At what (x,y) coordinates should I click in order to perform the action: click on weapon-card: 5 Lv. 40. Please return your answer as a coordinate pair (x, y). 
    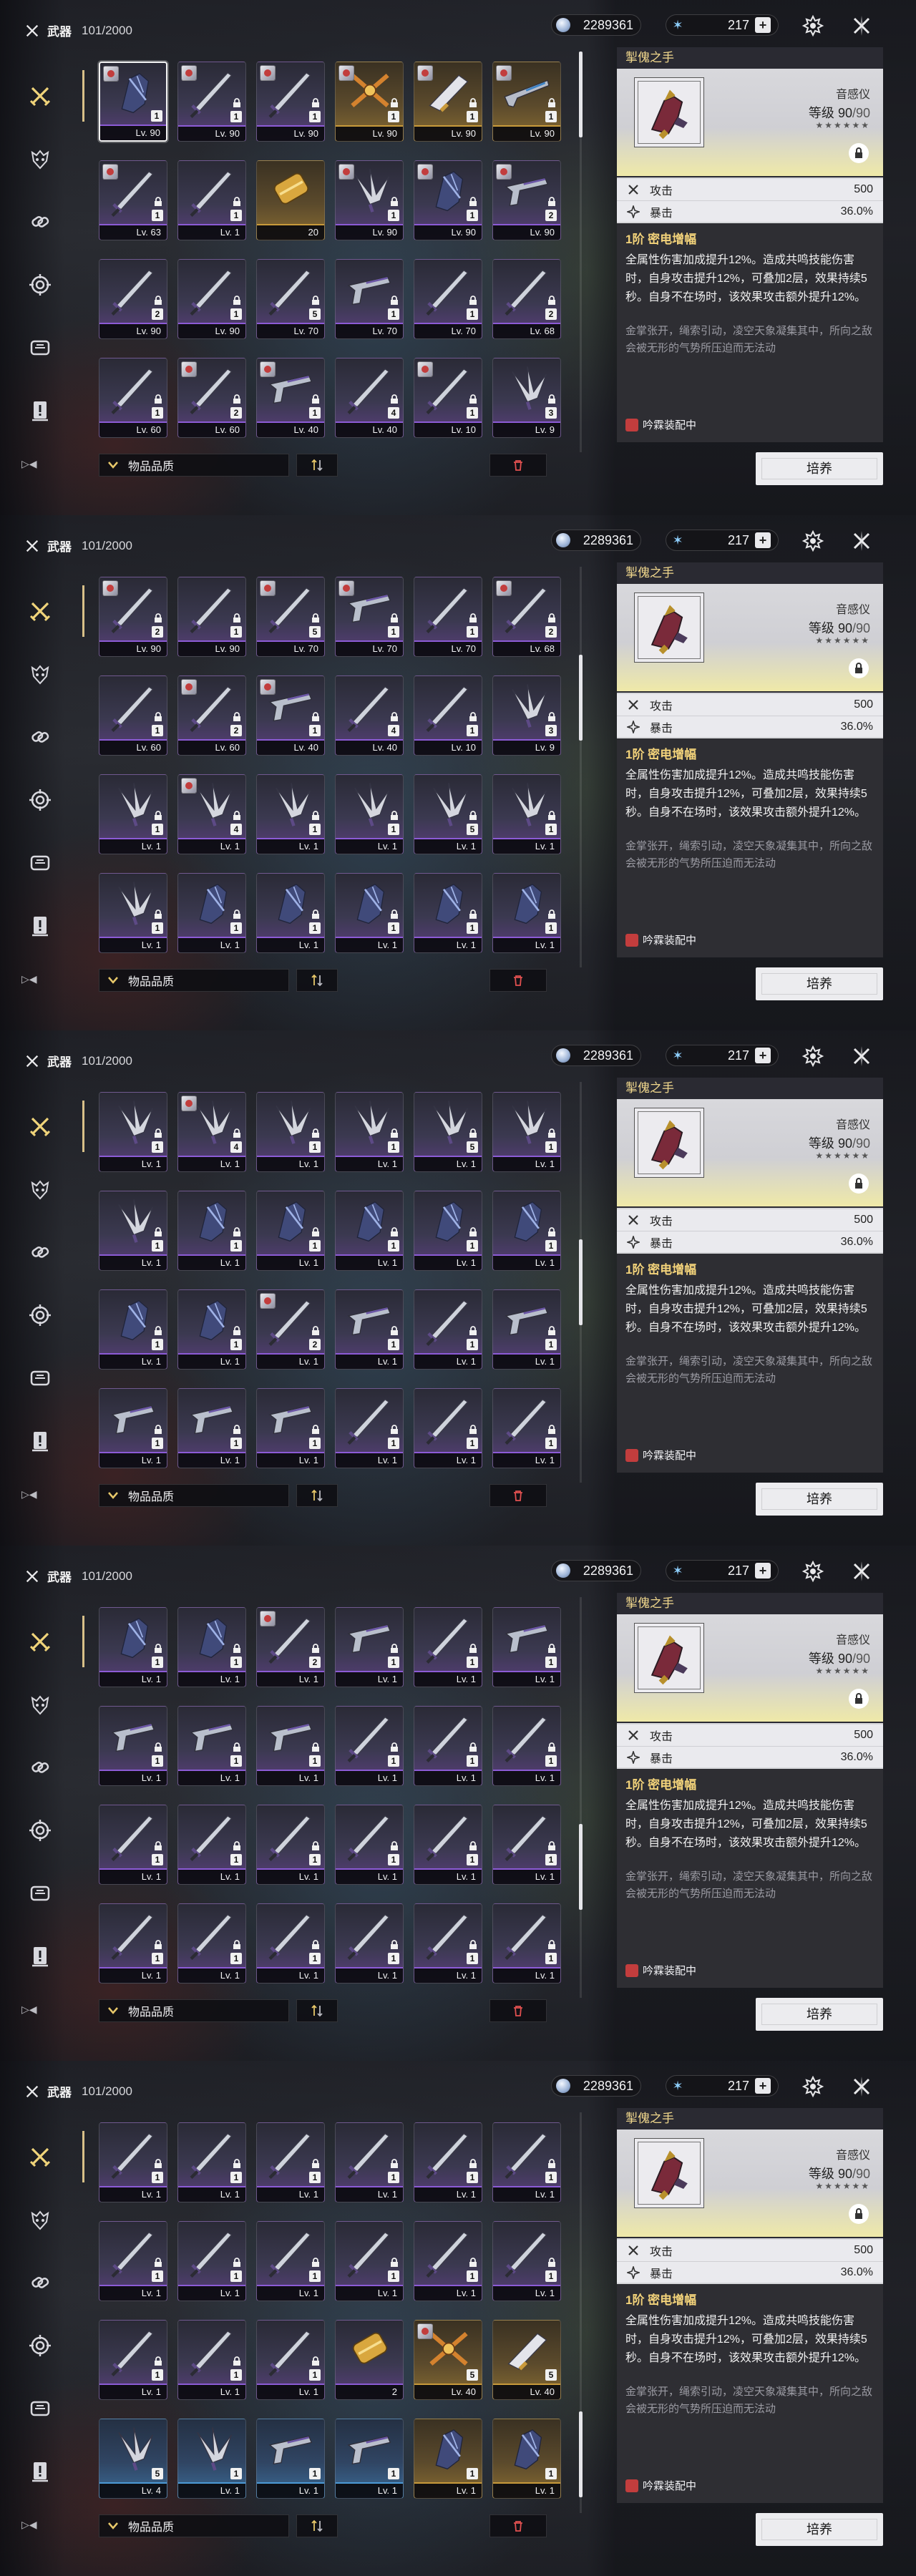
    Looking at the image, I should click on (448, 2360).